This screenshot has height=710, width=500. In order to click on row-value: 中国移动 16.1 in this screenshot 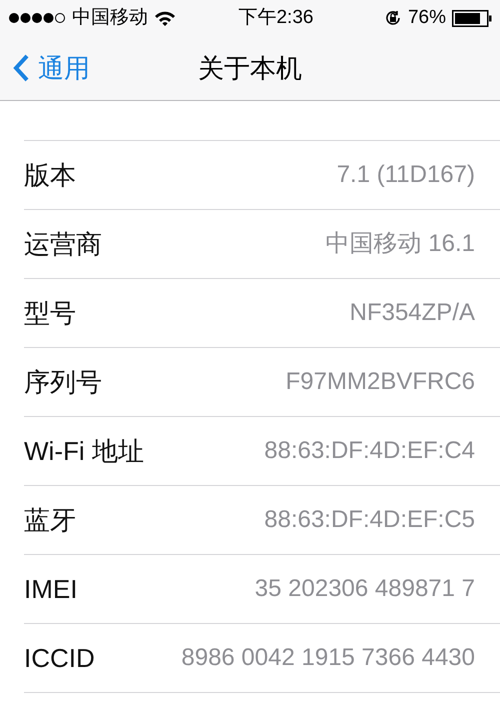, I will do `click(400, 244)`.